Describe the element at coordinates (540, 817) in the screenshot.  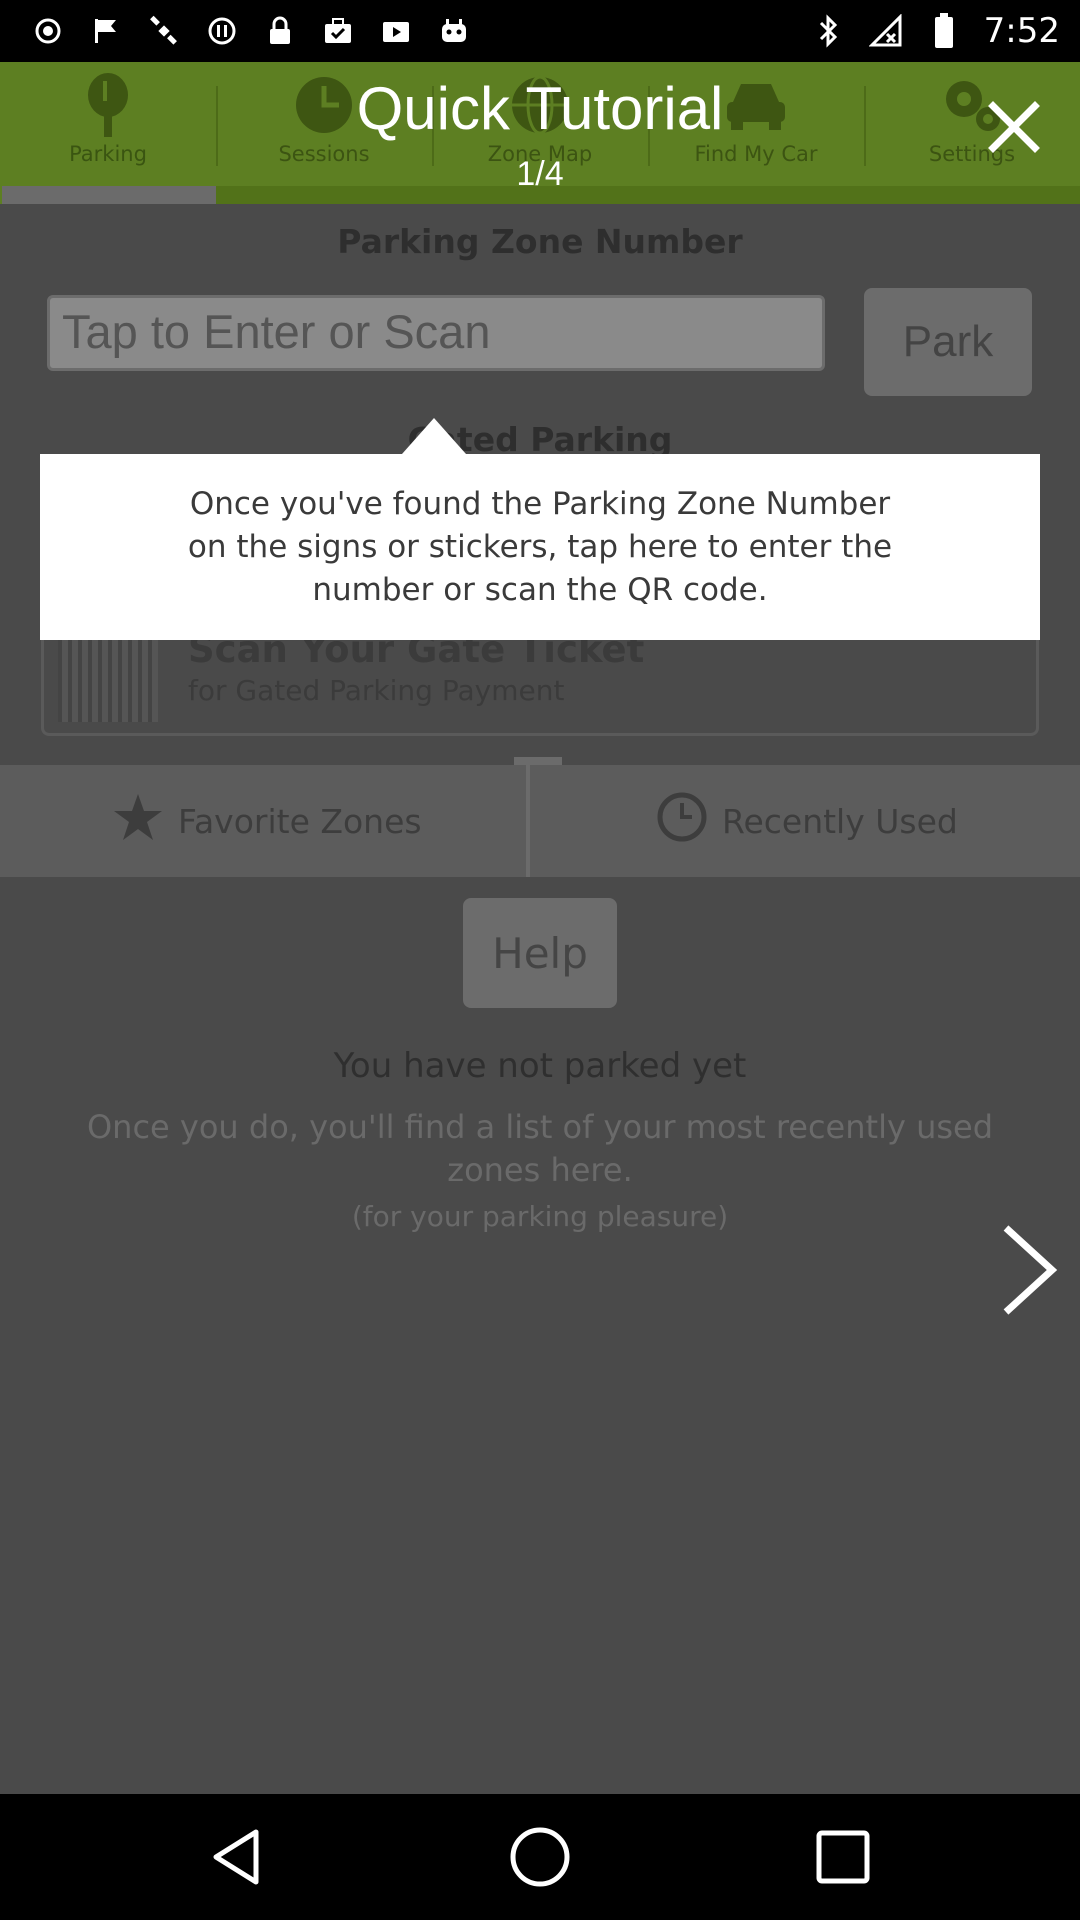
I see `zones-bar: Favorite Zones Recently Used` at that location.